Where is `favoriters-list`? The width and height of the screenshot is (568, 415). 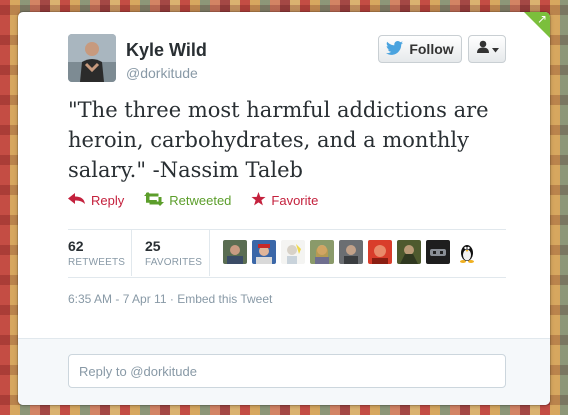
favoriters-list is located at coordinates (351, 252).